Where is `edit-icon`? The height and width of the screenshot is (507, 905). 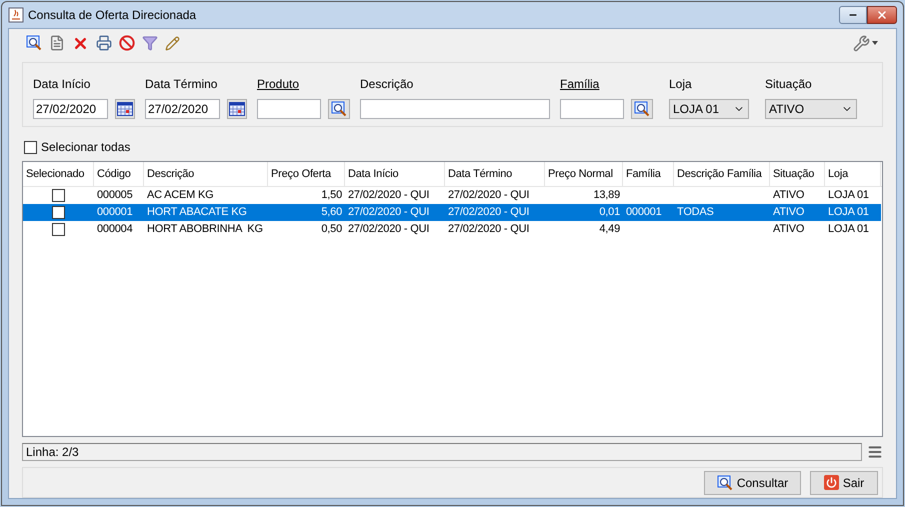
edit-icon is located at coordinates (172, 43).